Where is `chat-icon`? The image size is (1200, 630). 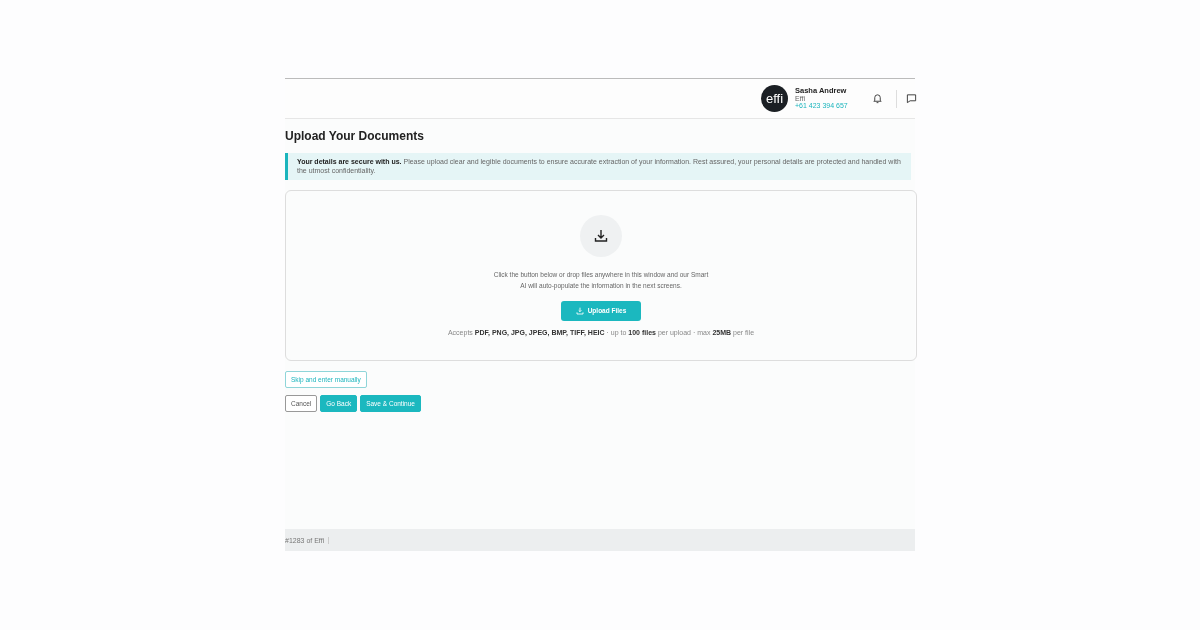
chat-icon is located at coordinates (911, 98).